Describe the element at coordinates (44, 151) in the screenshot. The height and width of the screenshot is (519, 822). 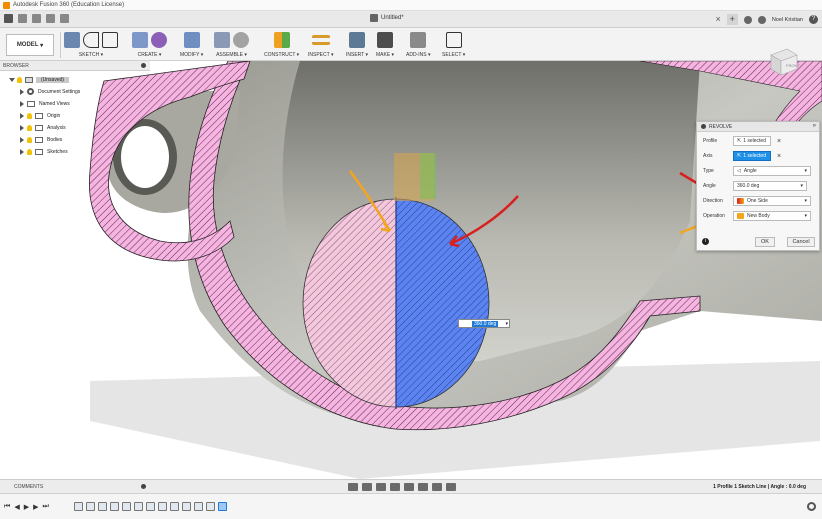
I see `tree-item-sketches: Sketches` at that location.